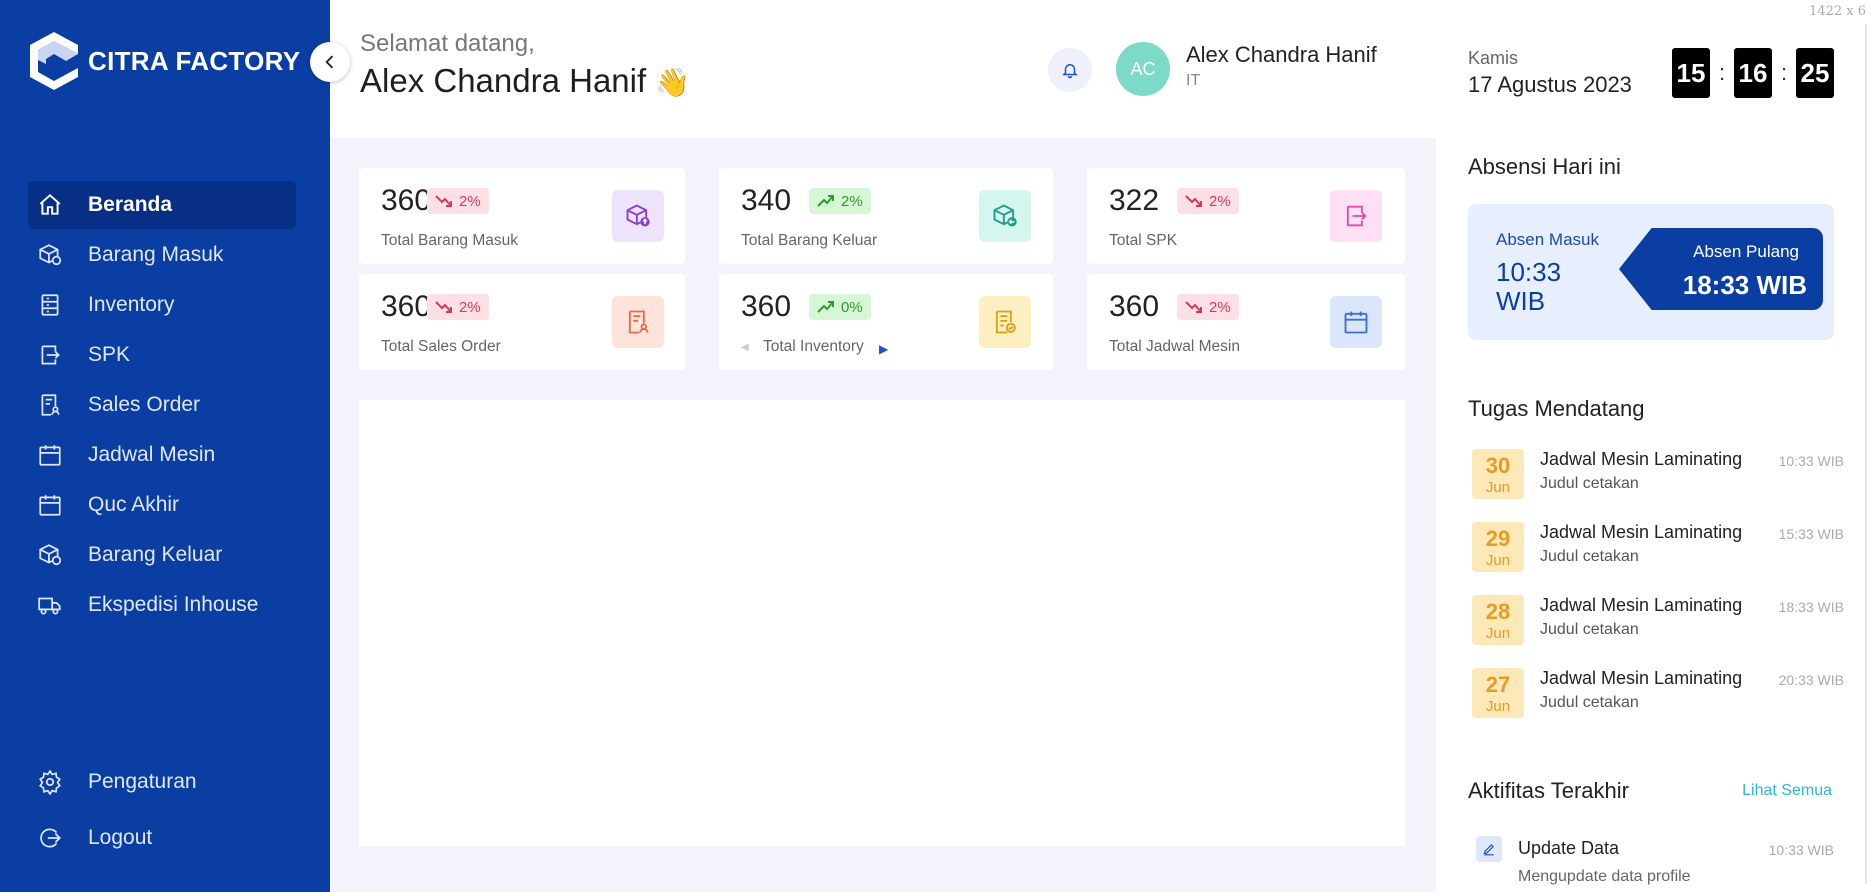  I want to click on sidebar-item-spk: SPK, so click(162, 355).